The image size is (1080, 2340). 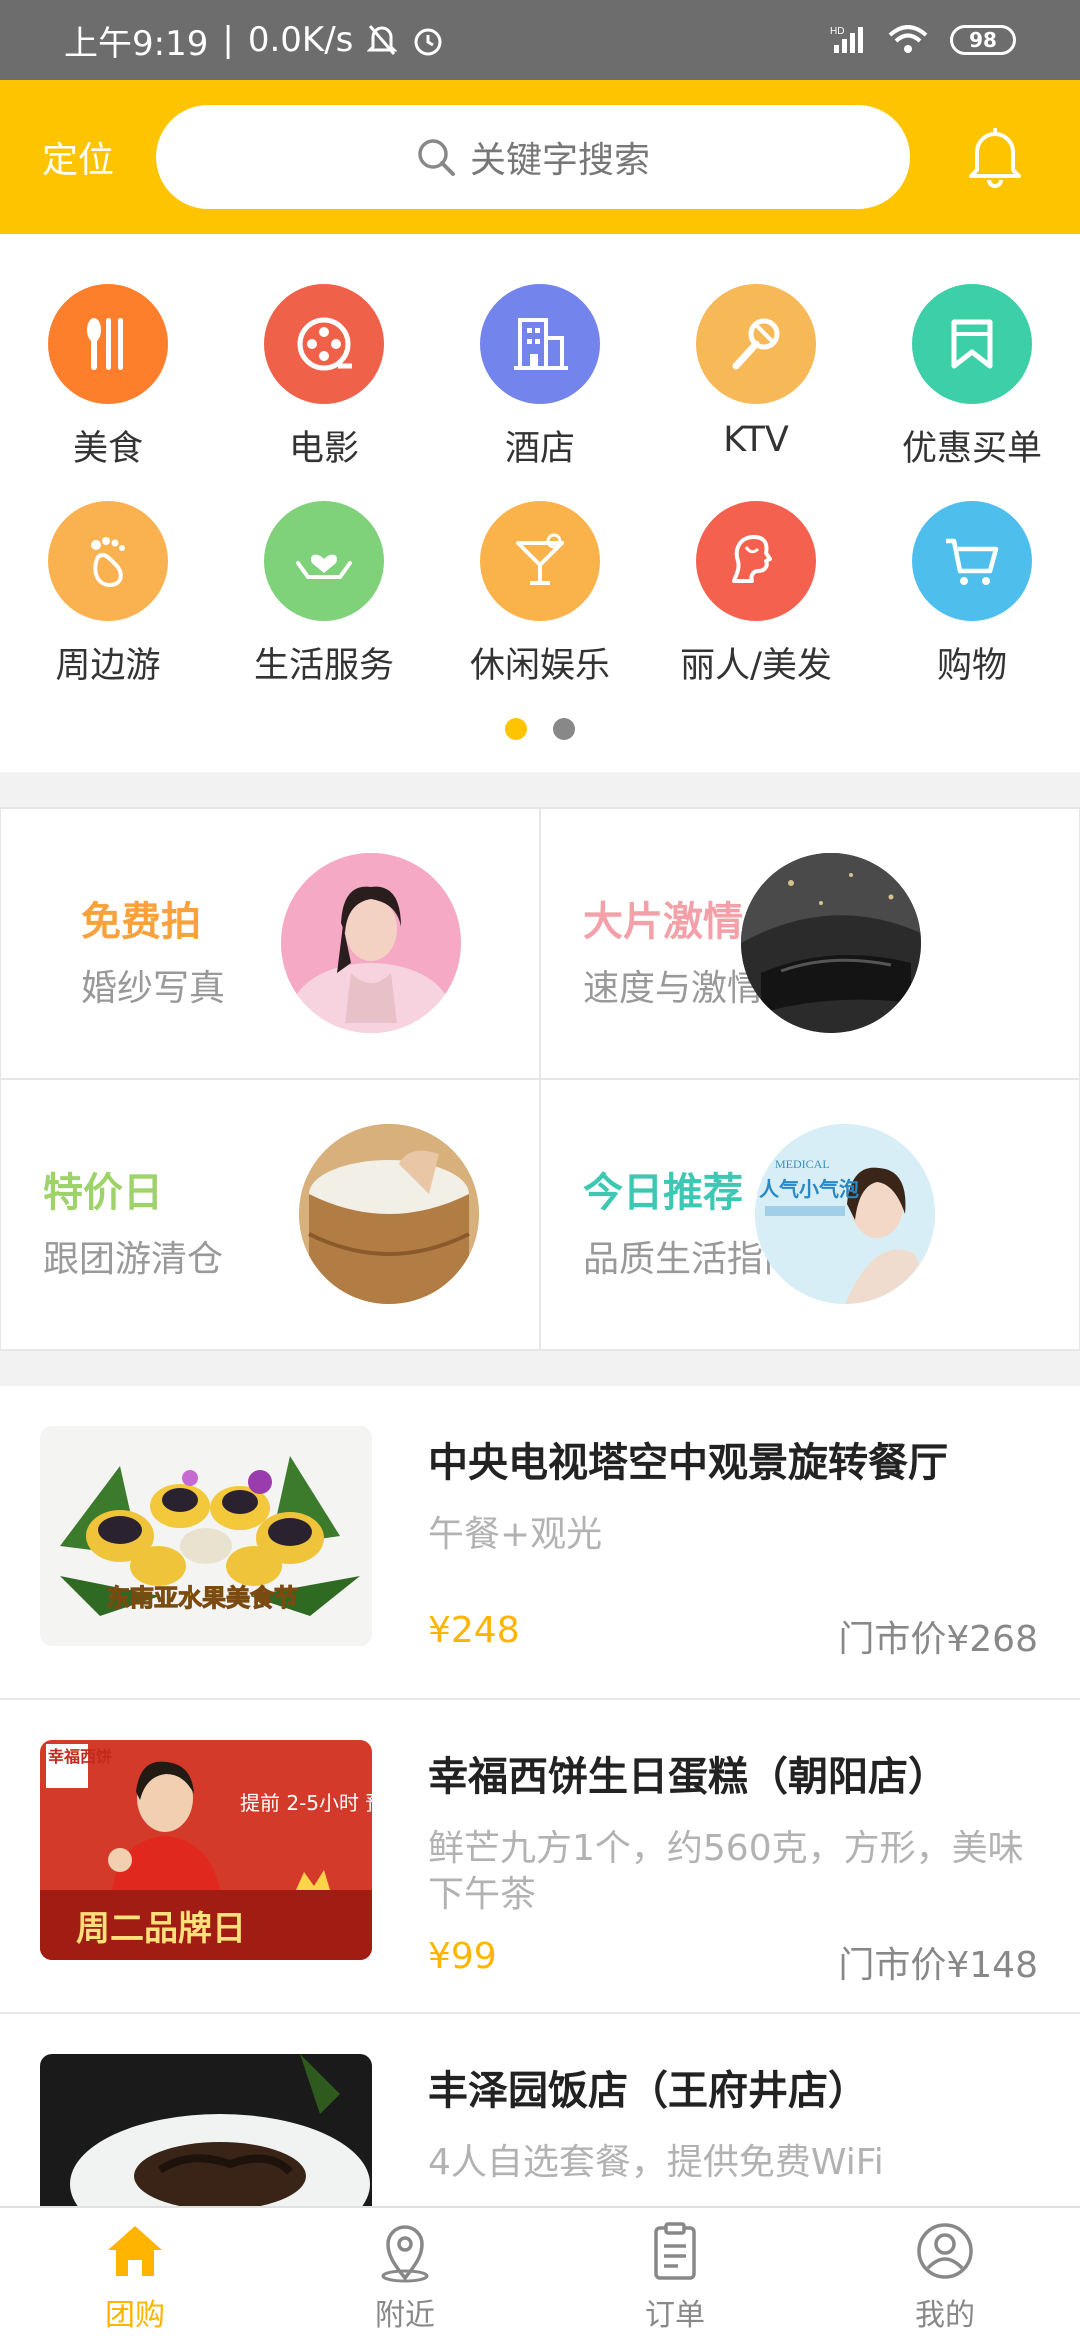 I want to click on category-ktv: KTV, so click(x=756, y=377).